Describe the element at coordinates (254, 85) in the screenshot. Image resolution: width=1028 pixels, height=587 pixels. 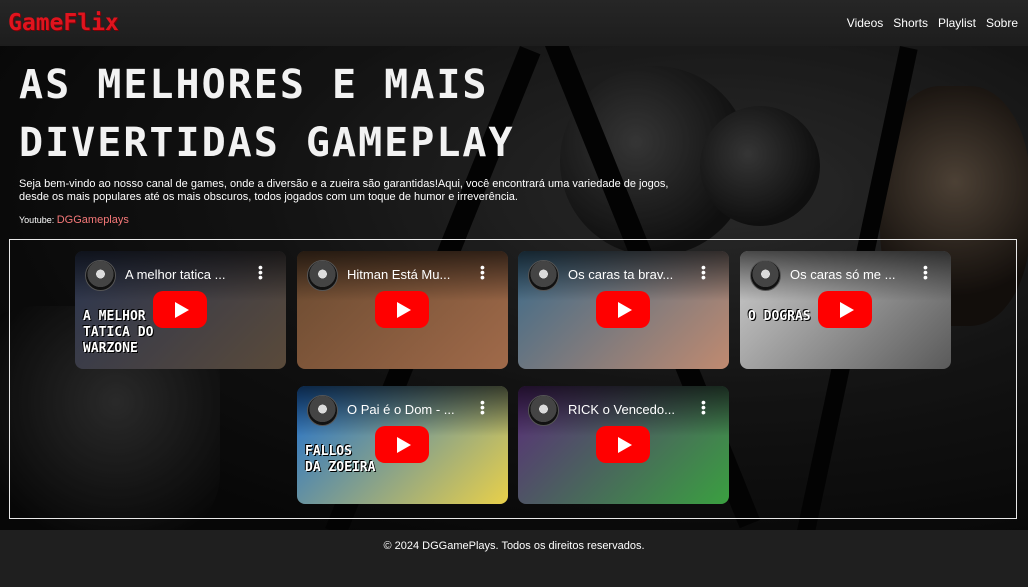
I see `hero-title-line-1: AS MELHORES E MAIS` at that location.